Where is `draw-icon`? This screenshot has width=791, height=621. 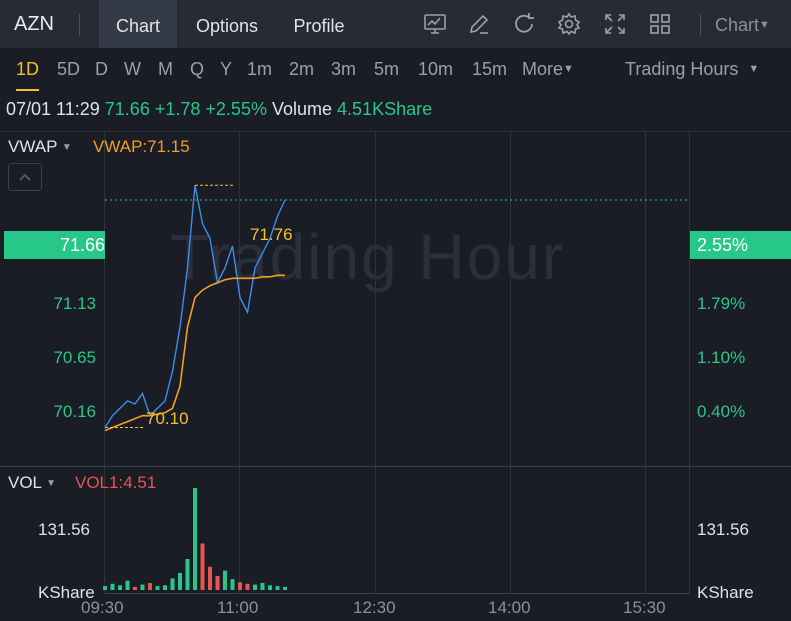 draw-icon is located at coordinates (479, 24).